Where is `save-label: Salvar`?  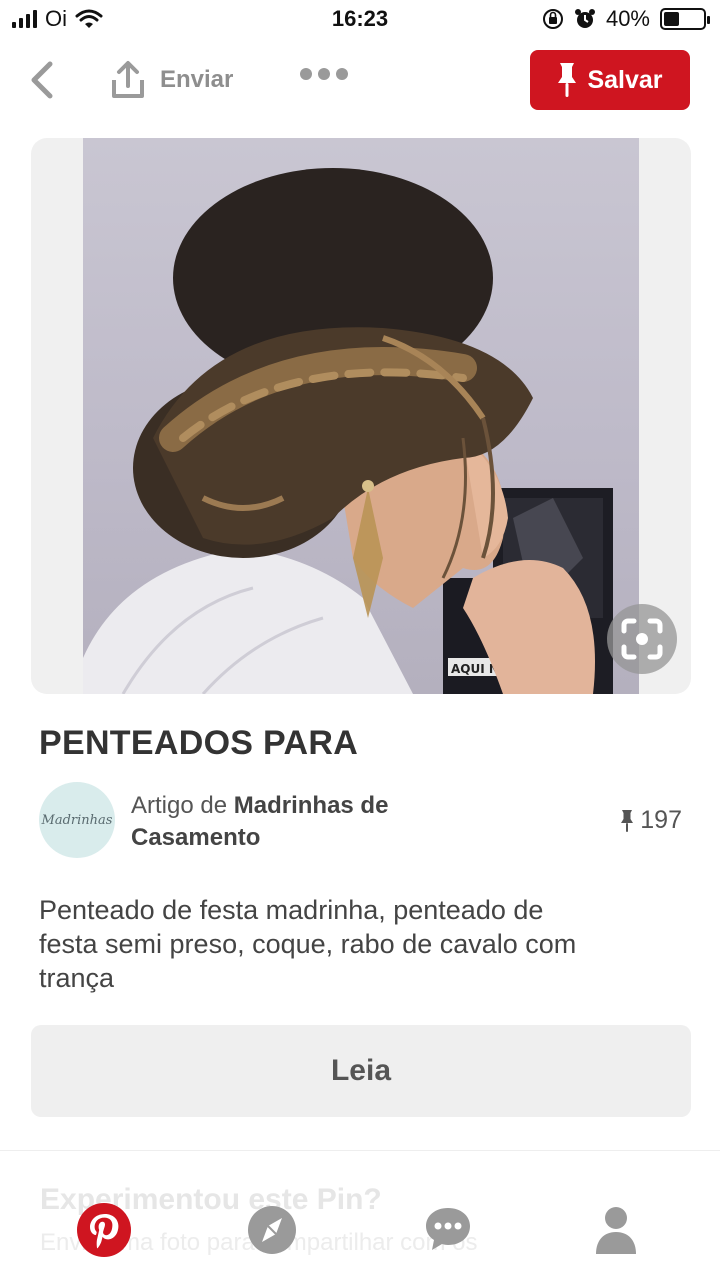 save-label: Salvar is located at coordinates (625, 79).